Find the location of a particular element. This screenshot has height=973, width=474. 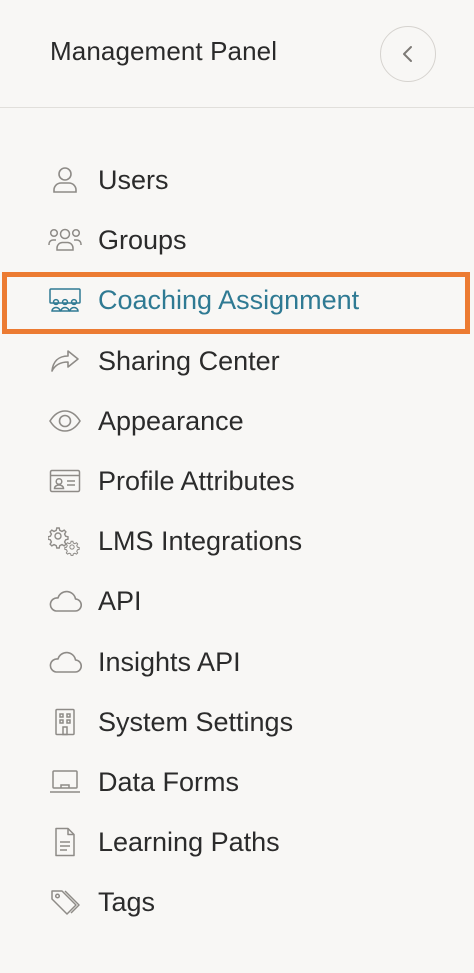

sidebar-item-groups: Groups is located at coordinates (237, 240).